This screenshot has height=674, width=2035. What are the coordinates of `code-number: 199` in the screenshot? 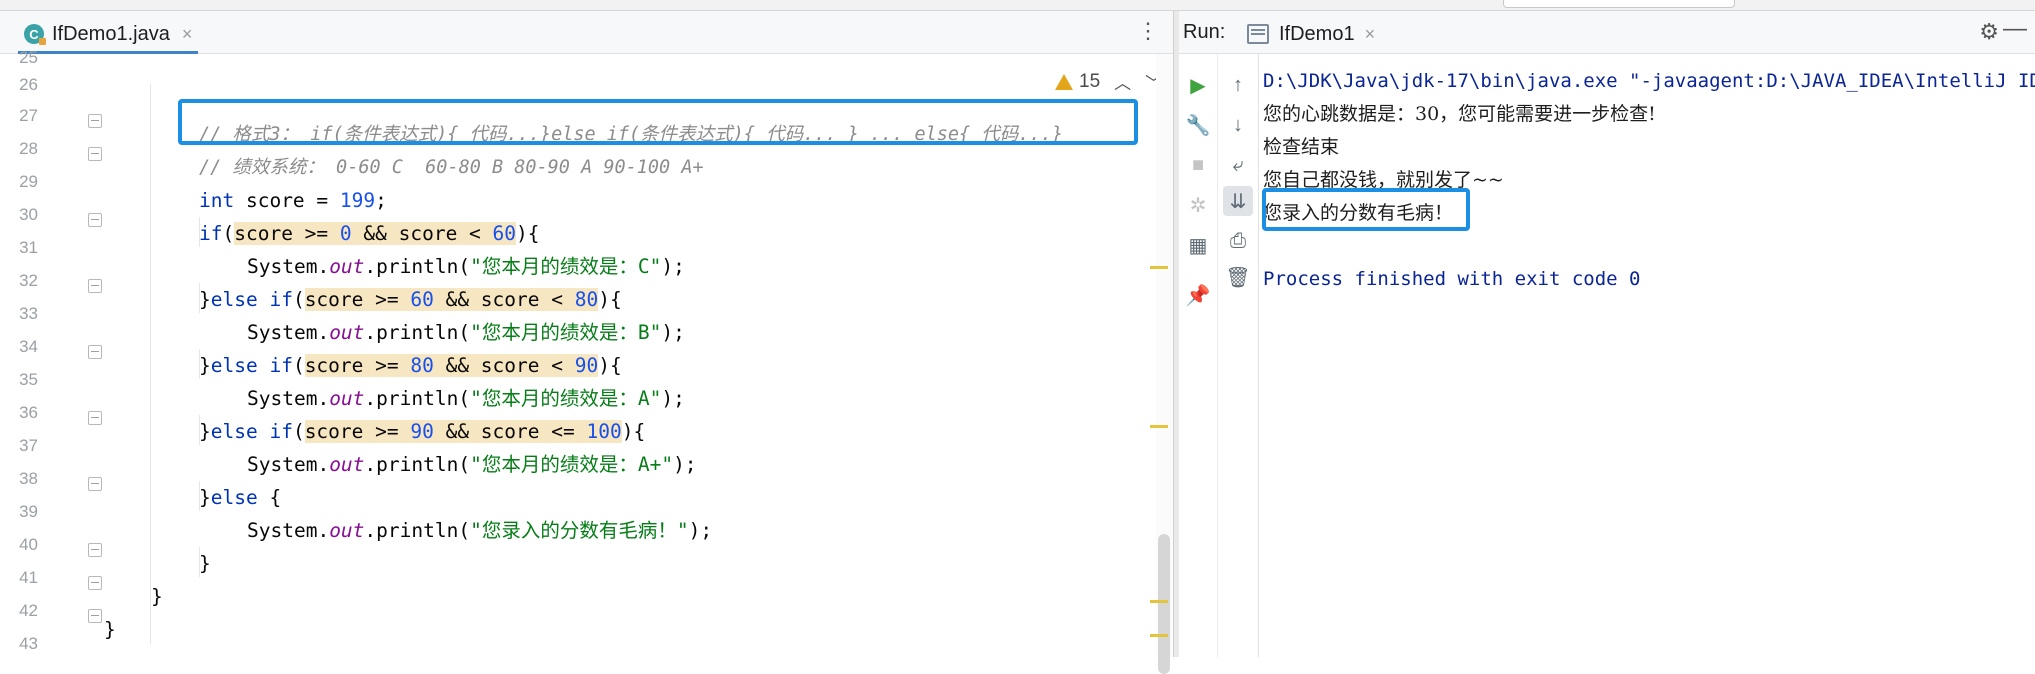 It's located at (357, 200).